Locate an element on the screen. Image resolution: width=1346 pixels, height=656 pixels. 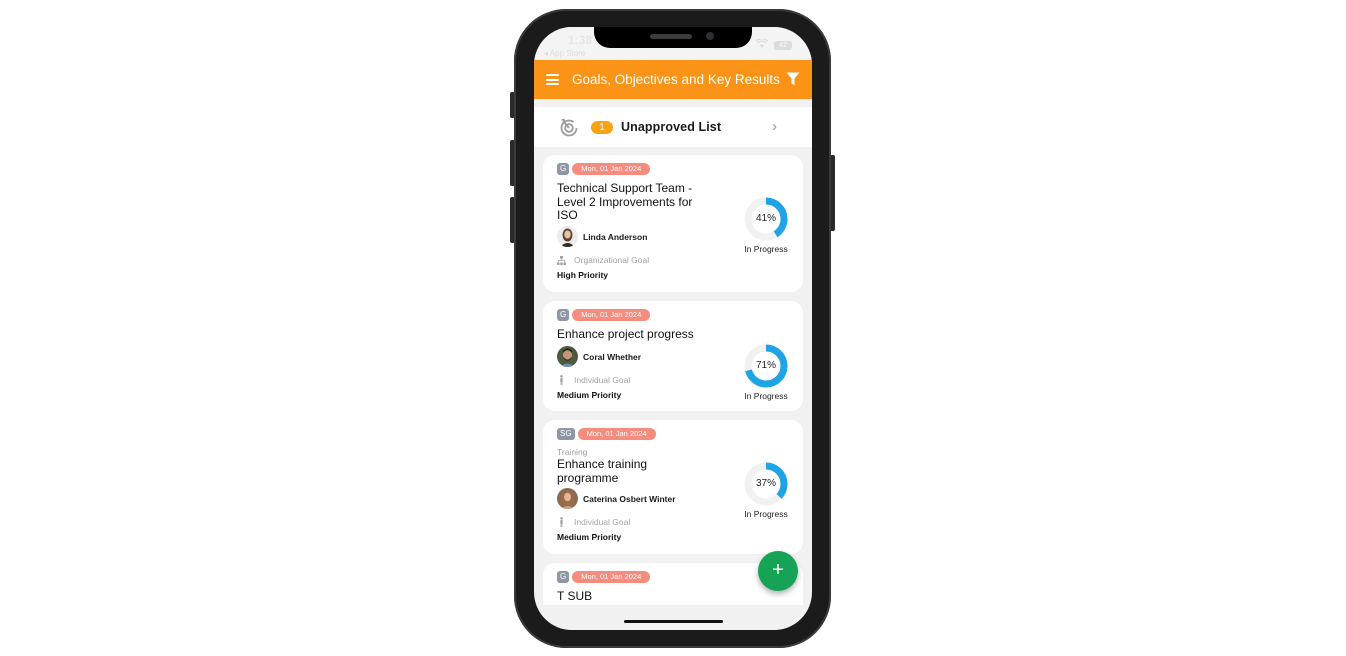
unapproved-list-label: Unapproved List is located at coordinates (671, 127).